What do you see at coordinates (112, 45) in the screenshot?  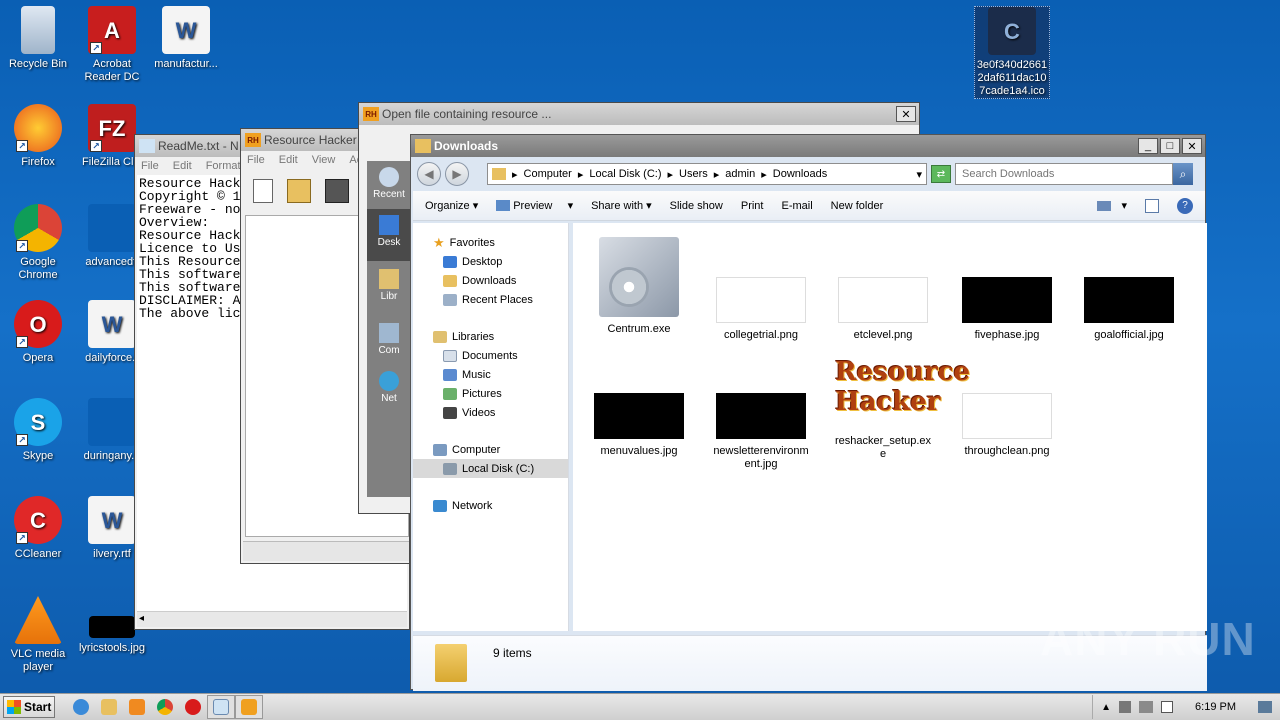 I see `desktop-icon-acrobat: A ↗ Acrobat Reader DC` at bounding box center [112, 45].